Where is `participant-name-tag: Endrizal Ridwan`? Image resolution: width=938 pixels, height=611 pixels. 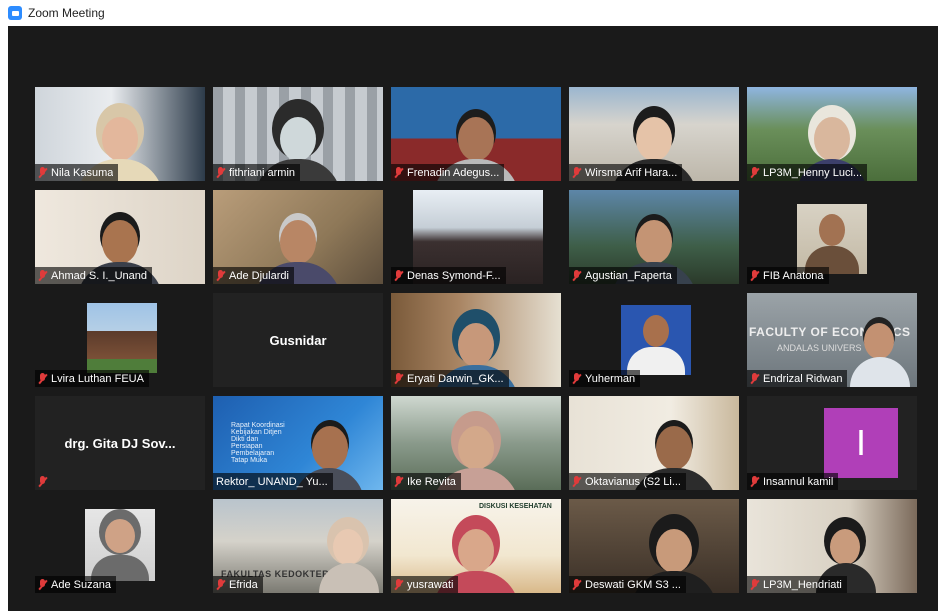
participant-name-tag: Endrizal Ridwan is located at coordinates (797, 378).